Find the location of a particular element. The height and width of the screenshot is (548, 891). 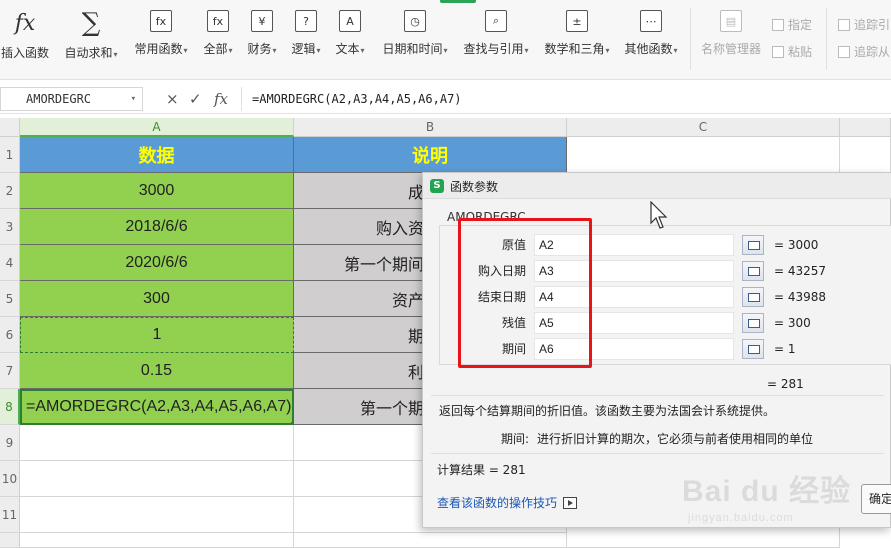

fx-icon: fx is located at coordinates (221, 99).